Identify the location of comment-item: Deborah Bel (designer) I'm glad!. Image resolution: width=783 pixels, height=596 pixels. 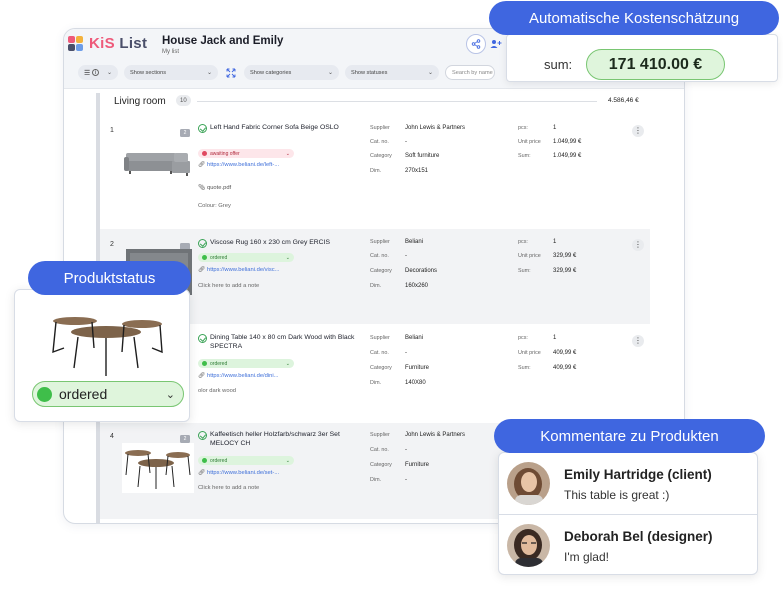
(628, 544).